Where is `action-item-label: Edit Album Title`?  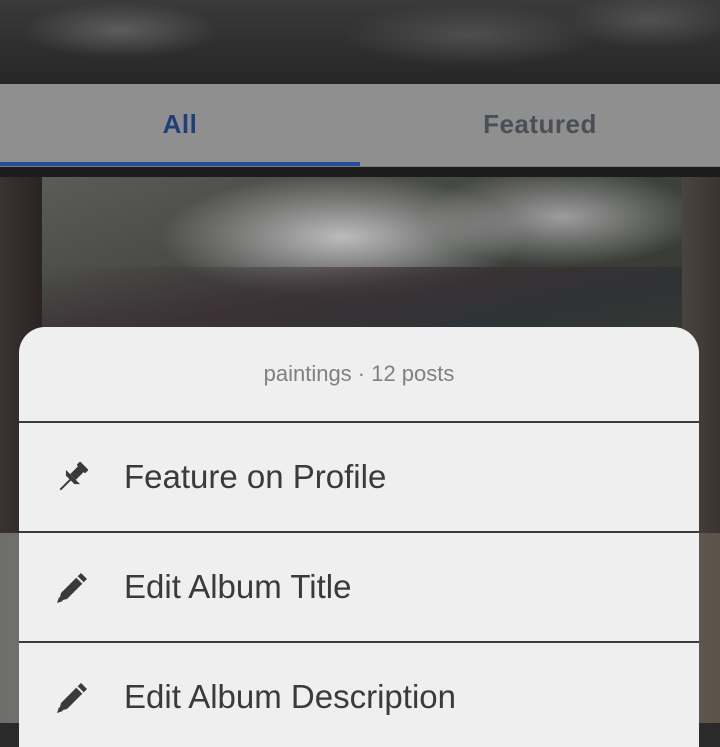 action-item-label: Edit Album Title is located at coordinates (238, 586).